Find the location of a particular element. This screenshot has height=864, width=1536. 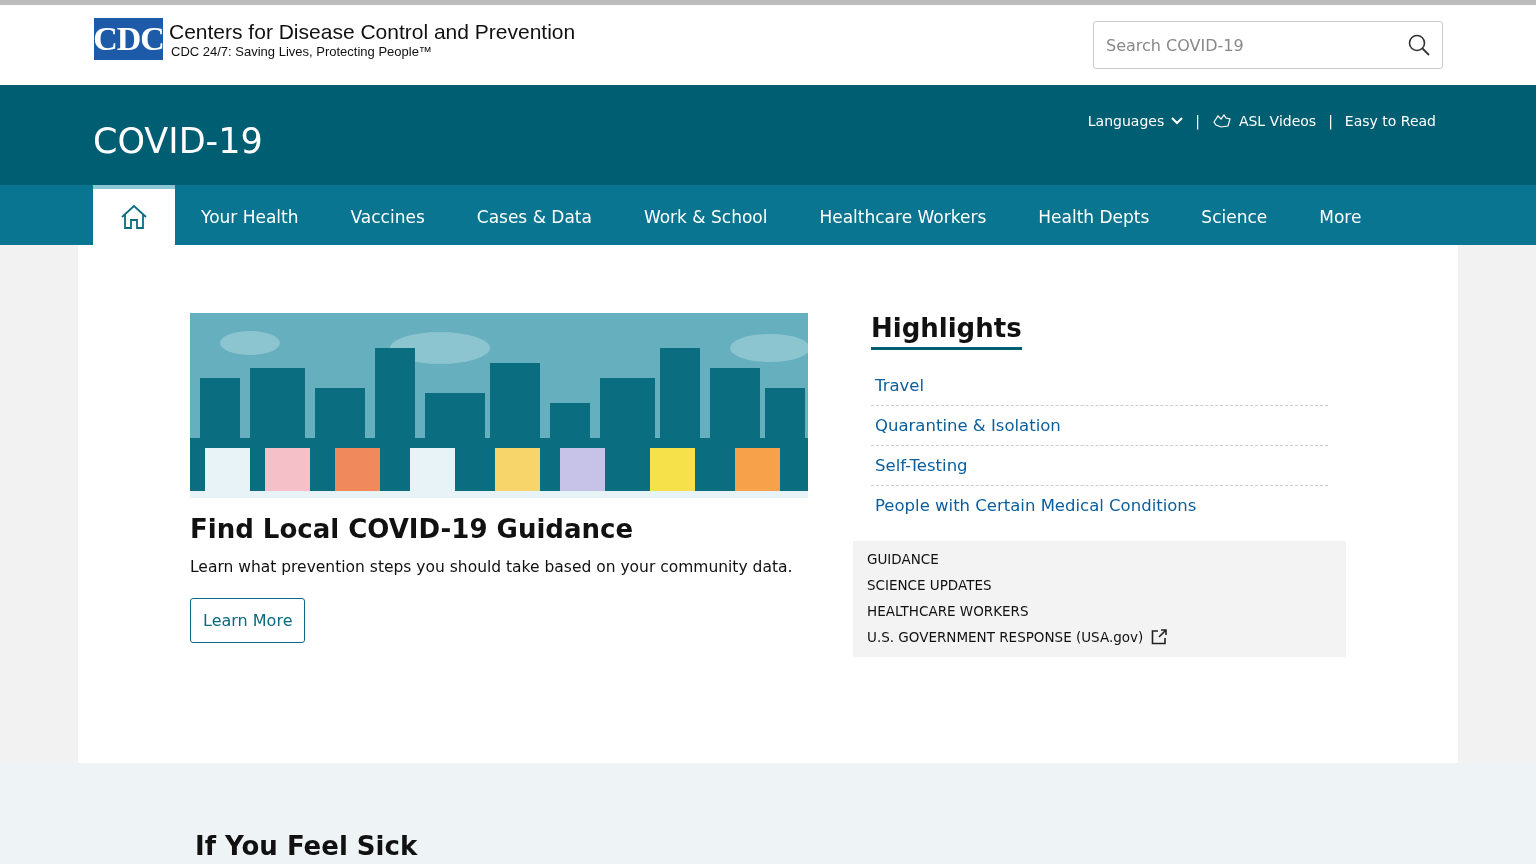

org-name: Centers for Disease Control and Prevention is located at coordinates (372, 31).